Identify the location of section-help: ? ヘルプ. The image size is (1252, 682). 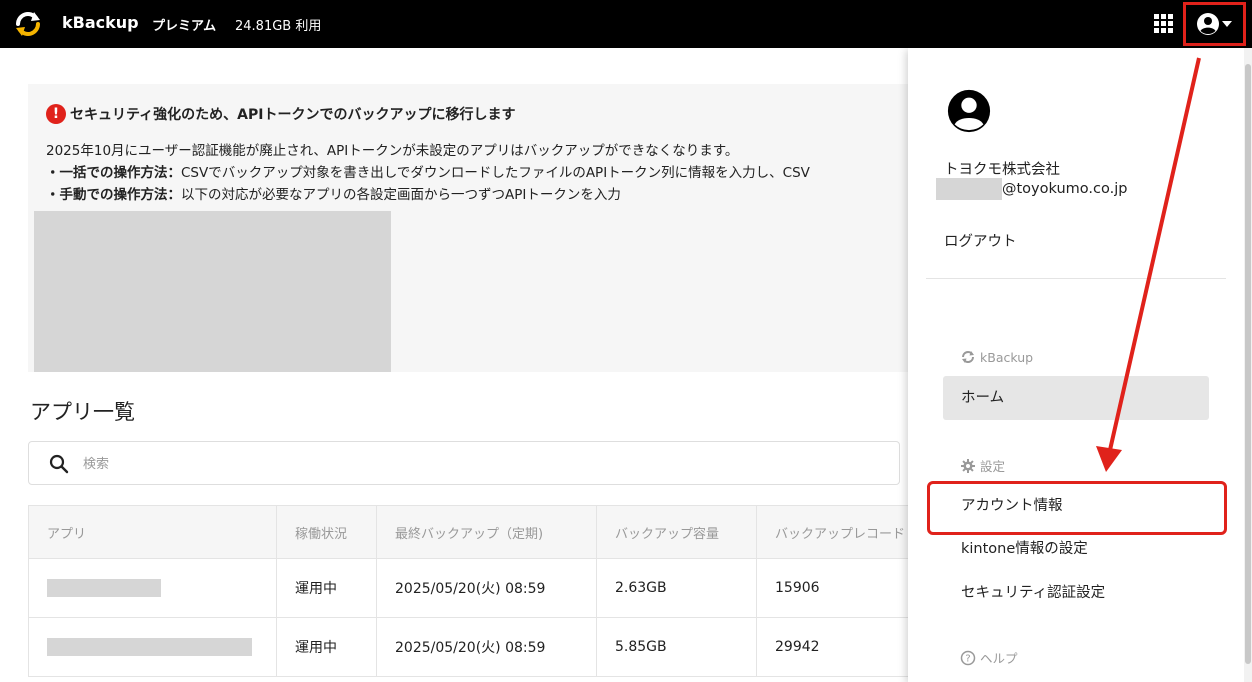
(989, 657).